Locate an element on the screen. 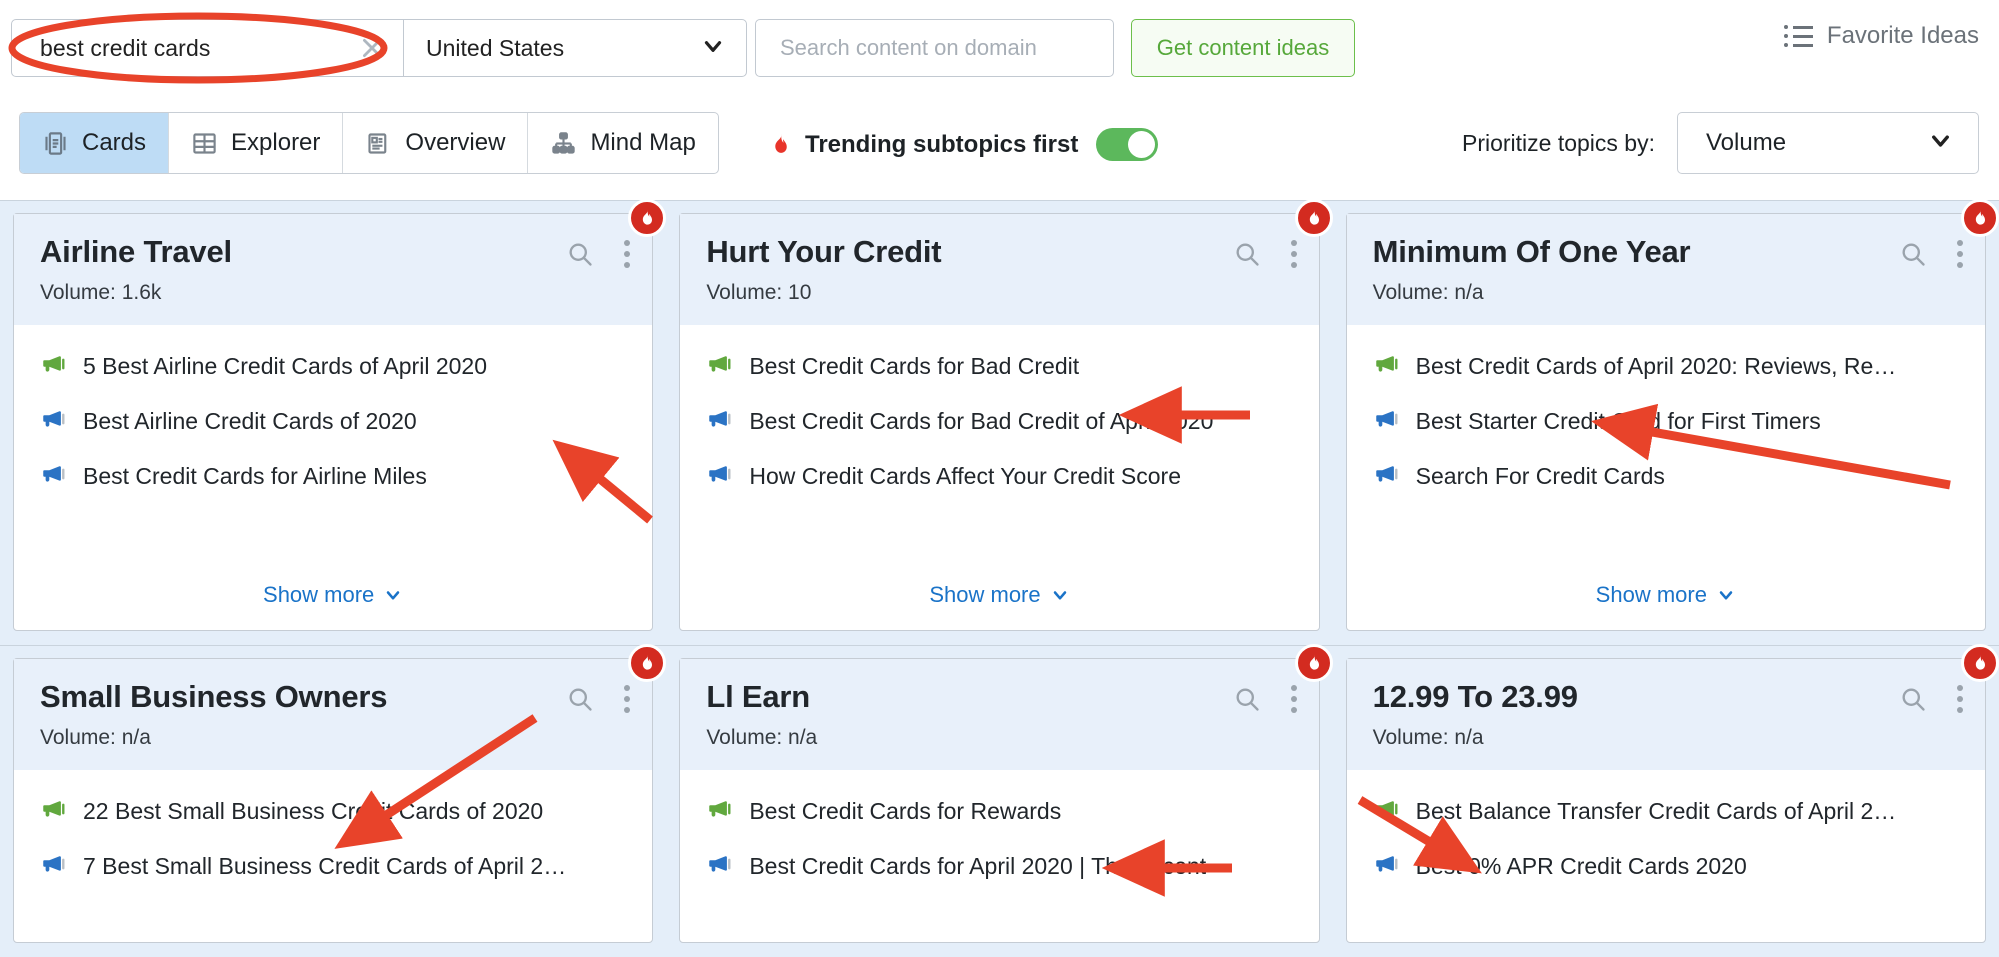 The height and width of the screenshot is (957, 1999). keyword-value: best credit cards is located at coordinates (125, 47).